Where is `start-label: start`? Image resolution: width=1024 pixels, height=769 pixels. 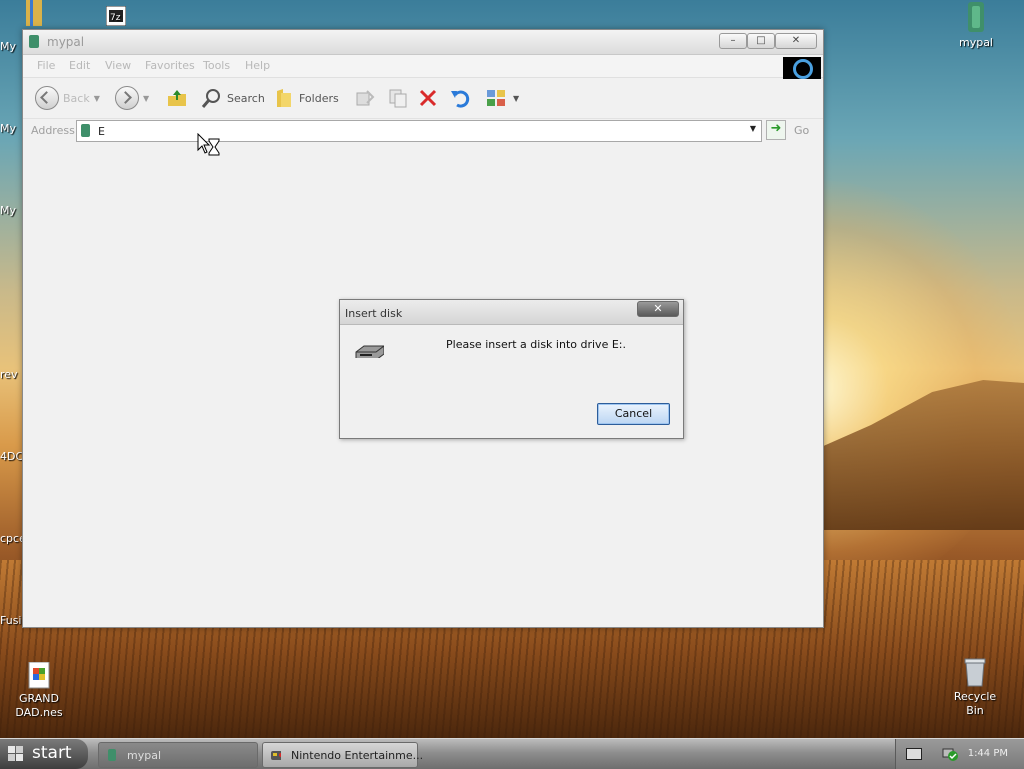 start-label: start is located at coordinates (52, 753).